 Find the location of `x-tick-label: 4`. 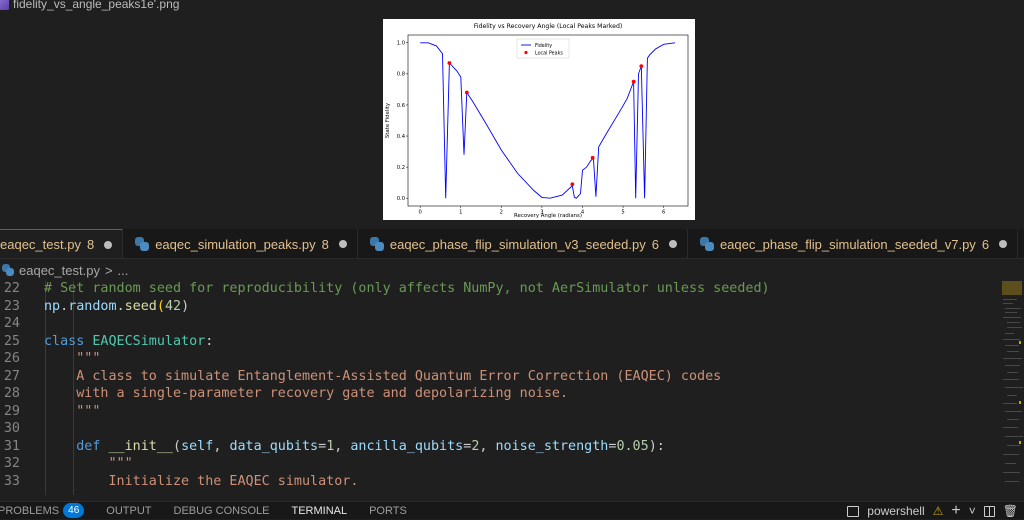

x-tick-label: 4 is located at coordinates (583, 213).